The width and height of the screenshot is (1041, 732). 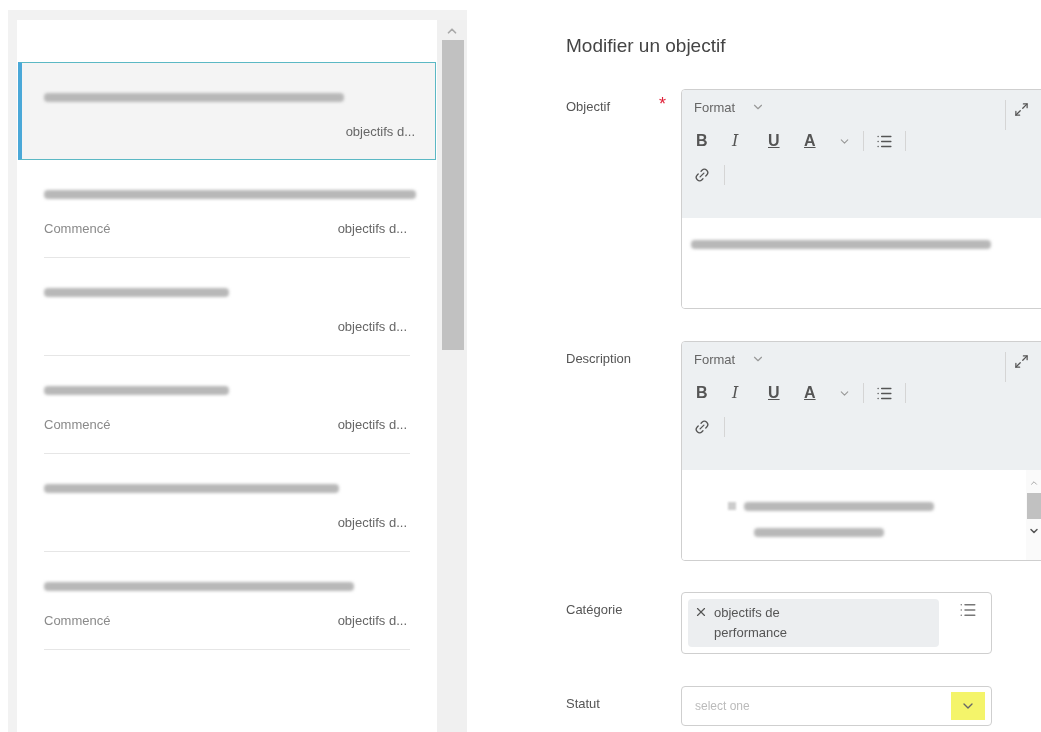 What do you see at coordinates (583, 703) in the screenshot?
I see `field-label: Statut` at bounding box center [583, 703].